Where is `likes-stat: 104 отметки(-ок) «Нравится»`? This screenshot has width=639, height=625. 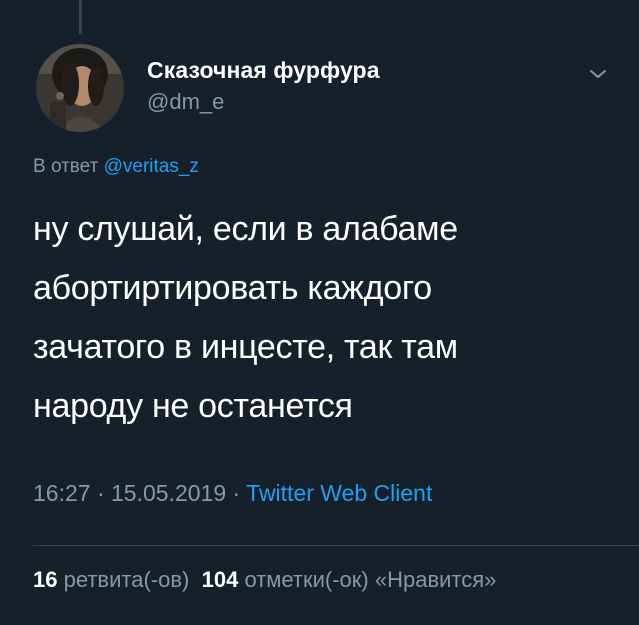
likes-stat: 104 отметки(-ок) «Нравится» is located at coordinates (349, 579).